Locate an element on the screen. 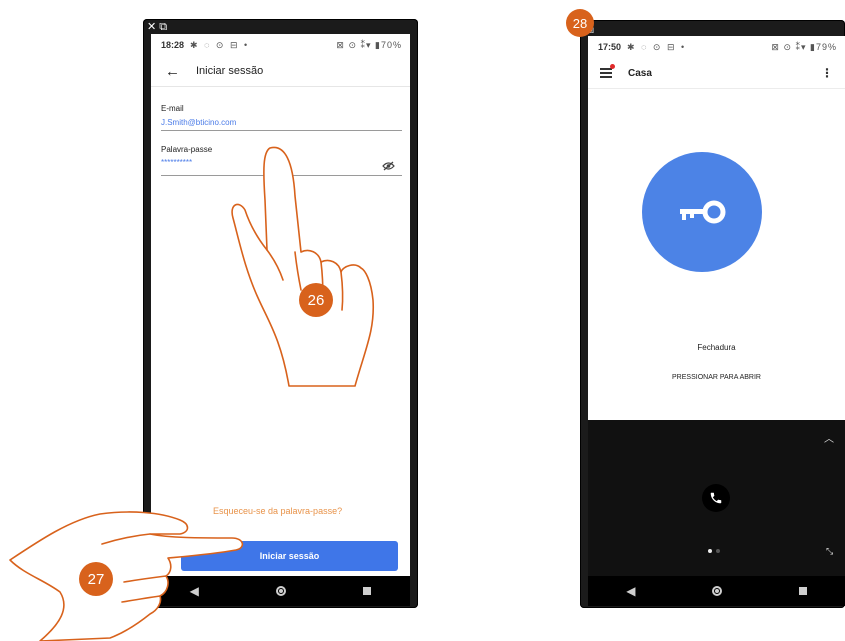 The image size is (845, 641). status-bar-right: 17:50 ✱ ◌ ⊙ ⊟ • ⊠ ⊙ ⁑▾ ▮79% is located at coordinates (716, 47).